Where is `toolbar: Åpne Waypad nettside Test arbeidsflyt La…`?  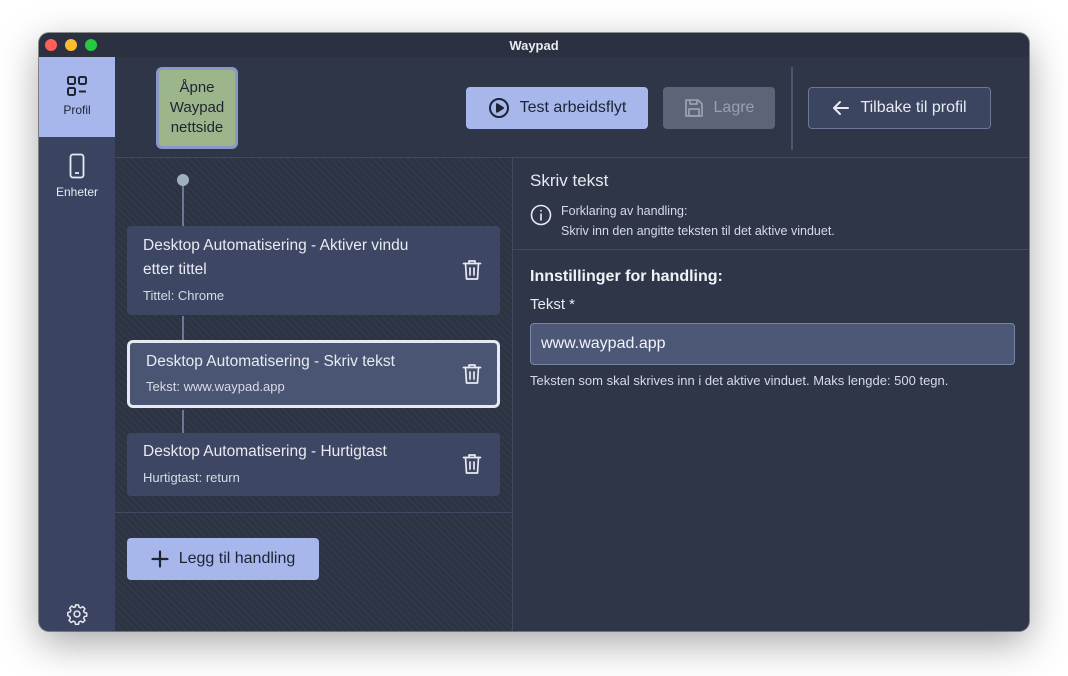
toolbar: Åpne Waypad nettside Test arbeidsflyt La… is located at coordinates (572, 107).